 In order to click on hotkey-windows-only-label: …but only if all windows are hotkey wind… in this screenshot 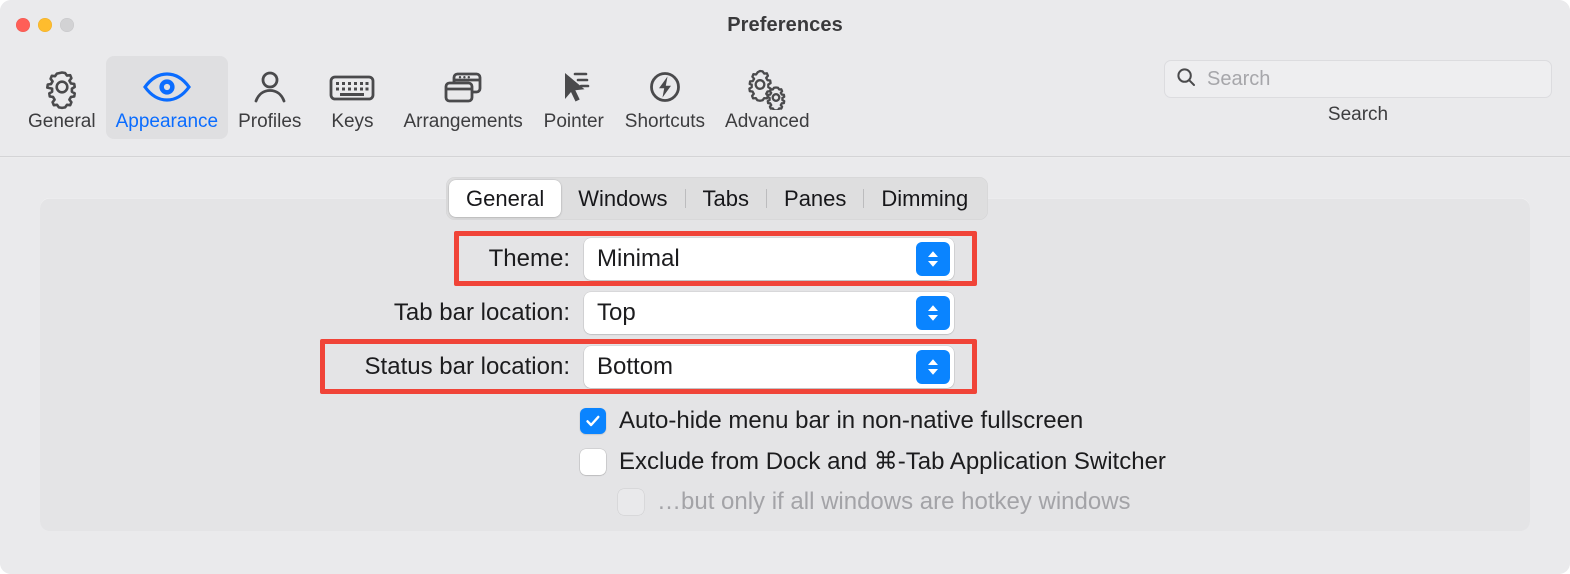, I will do `click(894, 501)`.